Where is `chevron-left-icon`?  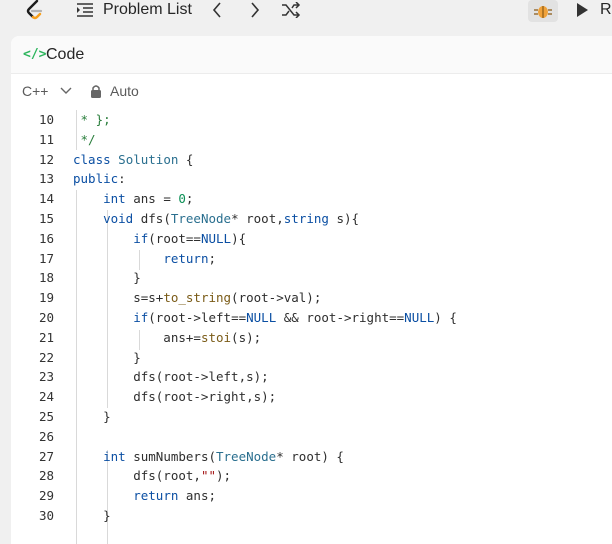 chevron-left-icon is located at coordinates (216, 10).